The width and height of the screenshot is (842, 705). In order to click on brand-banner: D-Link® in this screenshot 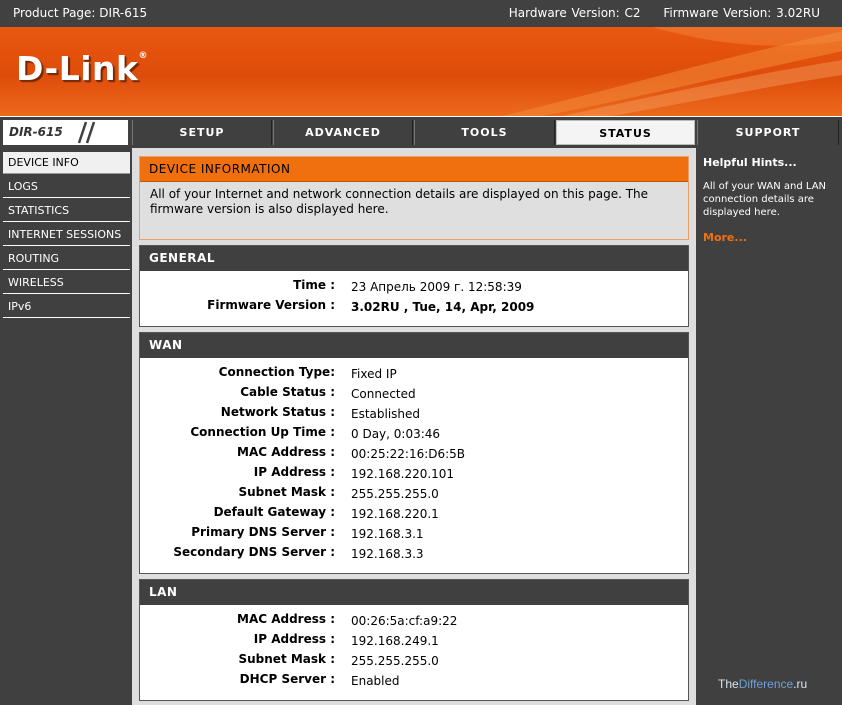, I will do `click(421, 71)`.